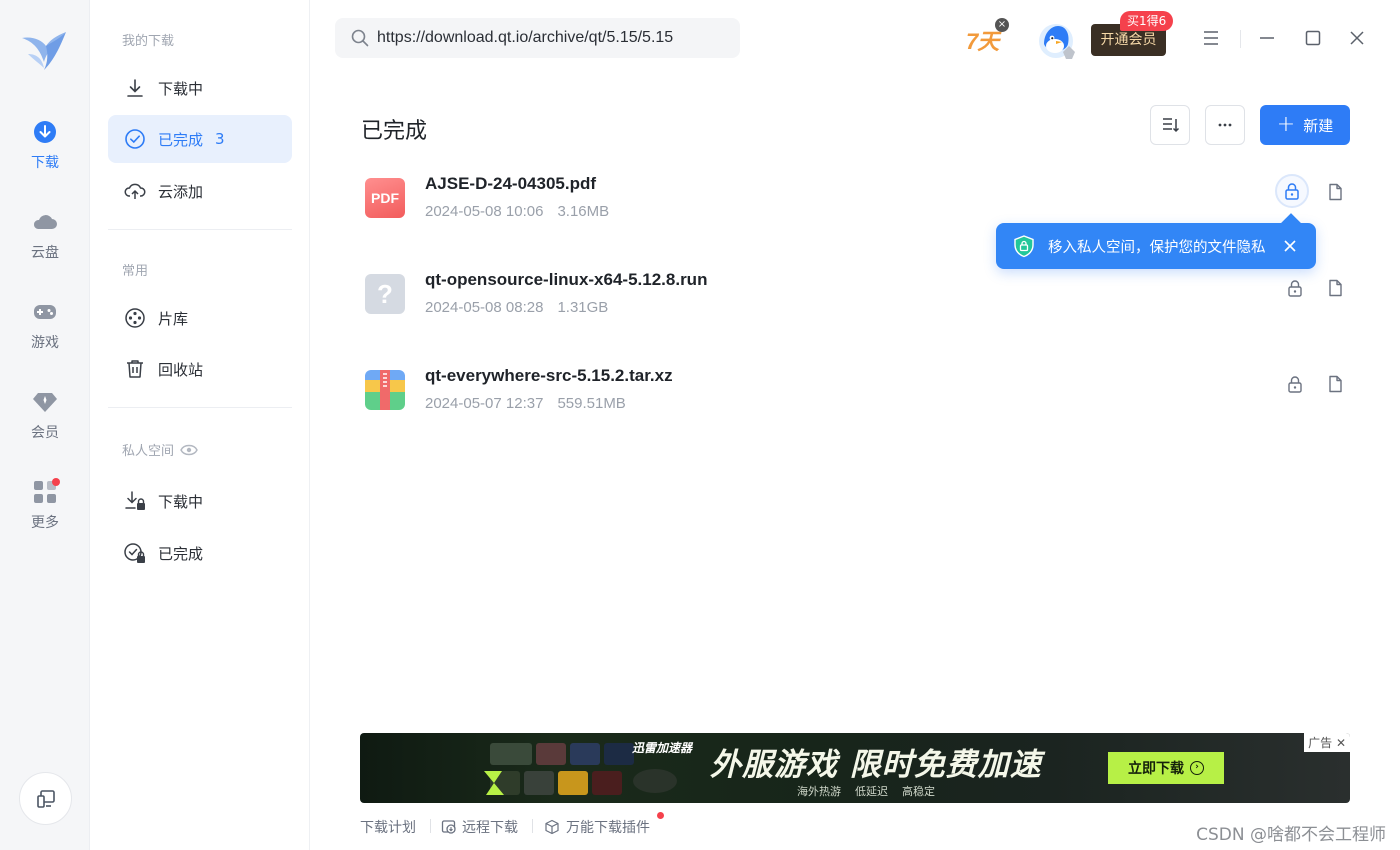 Image resolution: width=1400 pixels, height=850 pixels. What do you see at coordinates (45, 513) in the screenshot?
I see `rail-more: 更多` at bounding box center [45, 513].